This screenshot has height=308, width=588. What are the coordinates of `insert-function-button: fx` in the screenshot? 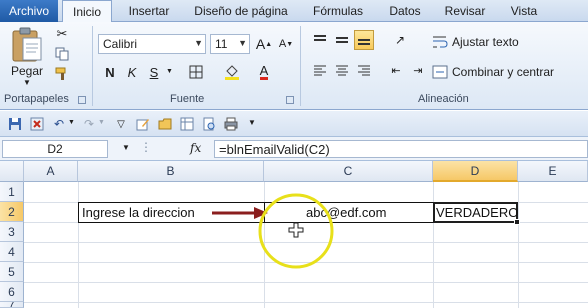 It's located at (195, 148).